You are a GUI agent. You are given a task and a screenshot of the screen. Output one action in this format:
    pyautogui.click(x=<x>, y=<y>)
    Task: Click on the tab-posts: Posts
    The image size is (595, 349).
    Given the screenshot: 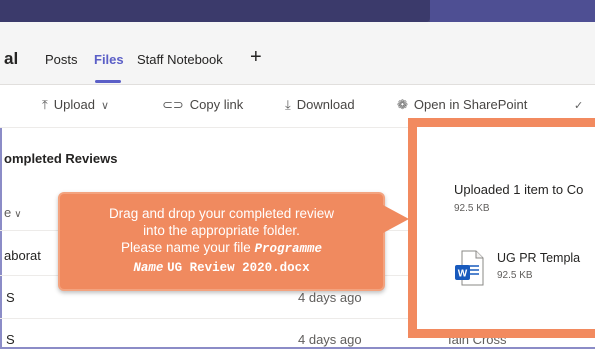 What is the action you would take?
    pyautogui.click(x=61, y=59)
    